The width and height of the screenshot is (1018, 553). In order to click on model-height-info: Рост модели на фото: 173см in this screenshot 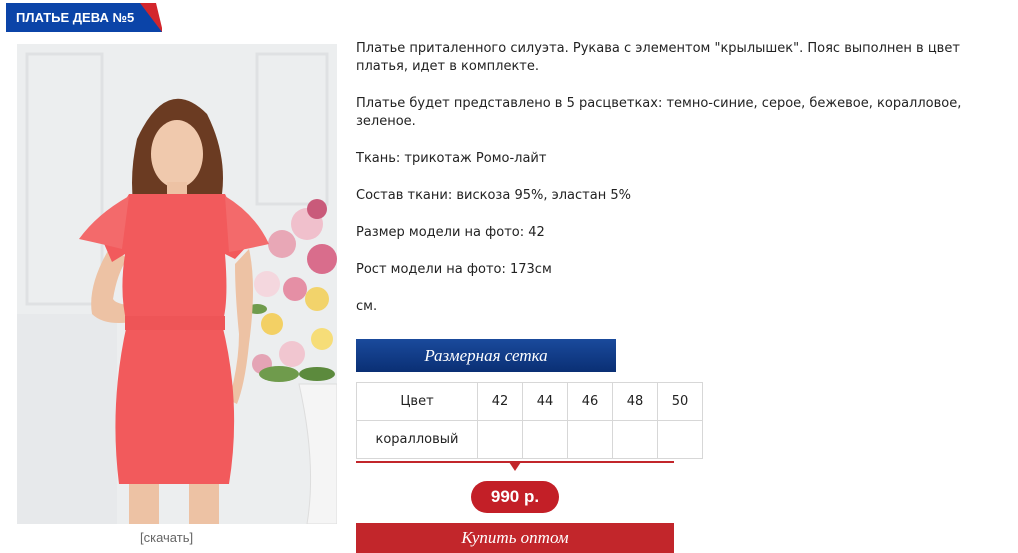, I will do `click(454, 269)`.